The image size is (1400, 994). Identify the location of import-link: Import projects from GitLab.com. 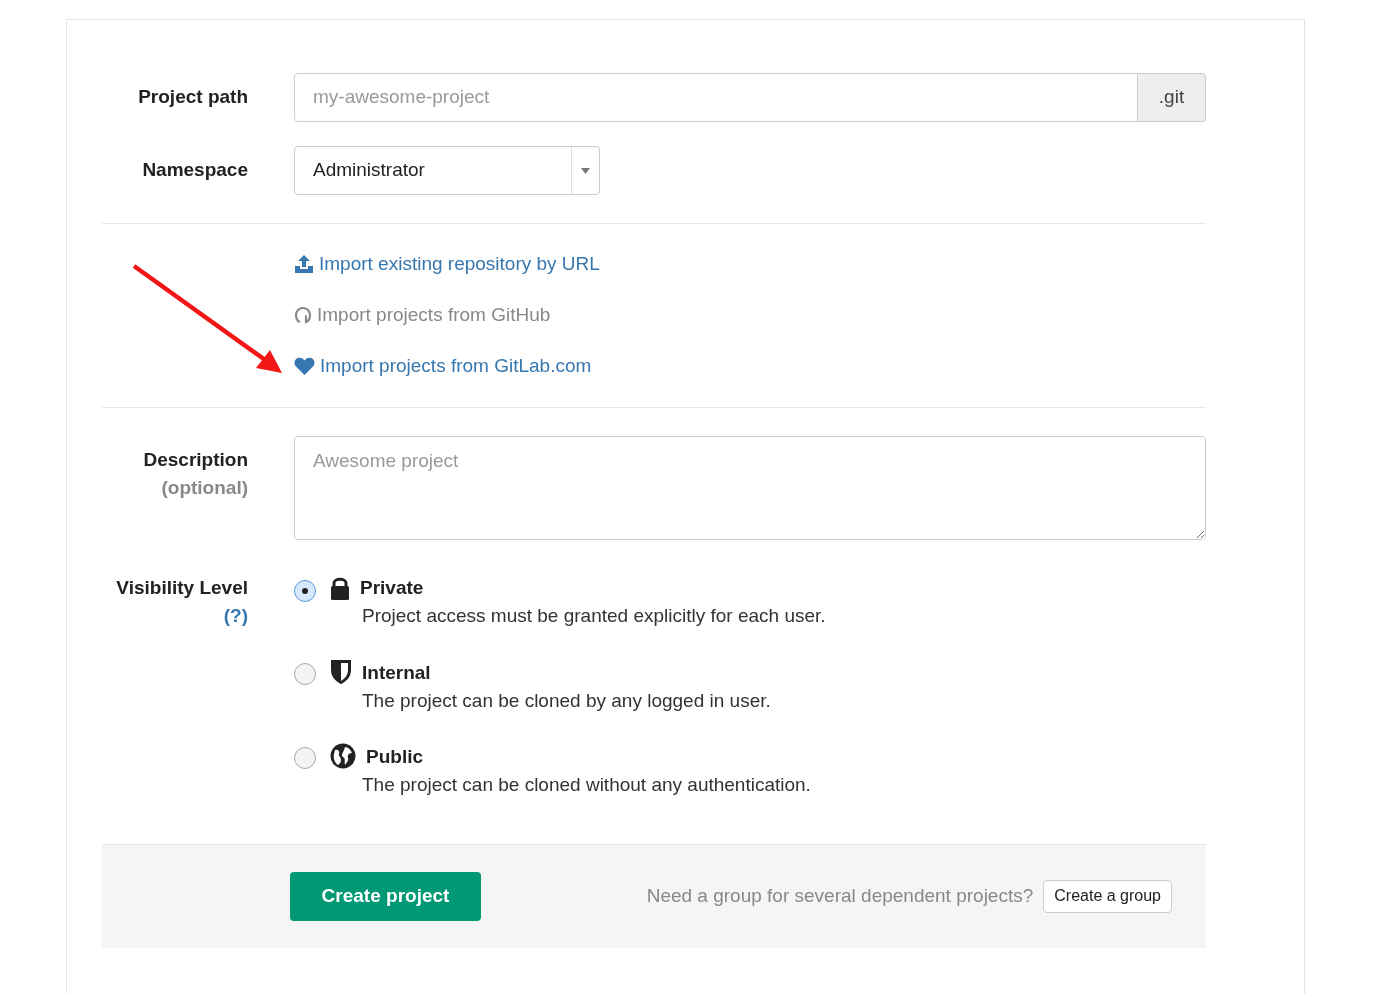
(447, 365).